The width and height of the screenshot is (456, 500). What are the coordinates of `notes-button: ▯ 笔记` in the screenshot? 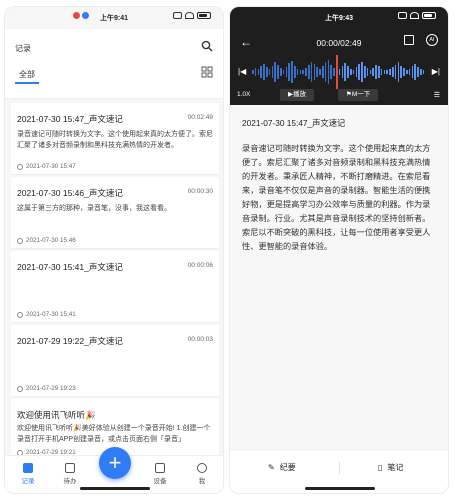 It's located at (390, 467).